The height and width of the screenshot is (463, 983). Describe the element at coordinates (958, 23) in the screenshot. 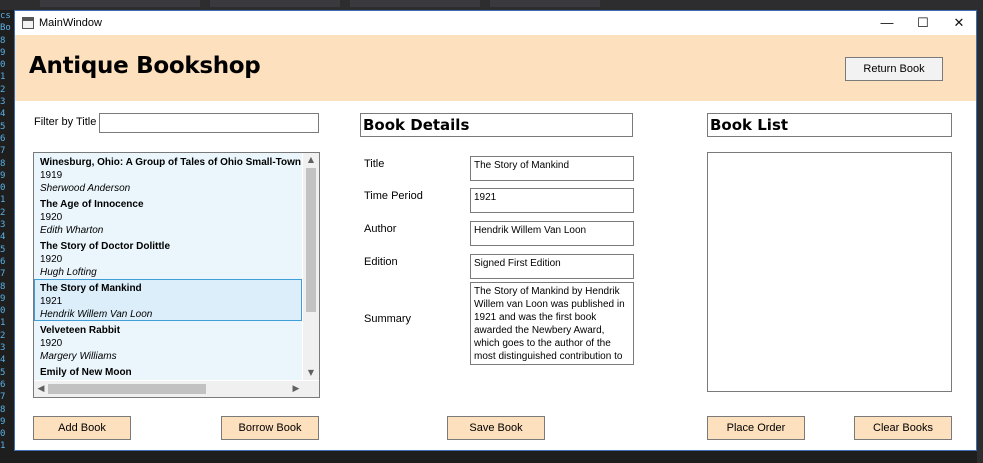

I see `close-button: ✕` at that location.